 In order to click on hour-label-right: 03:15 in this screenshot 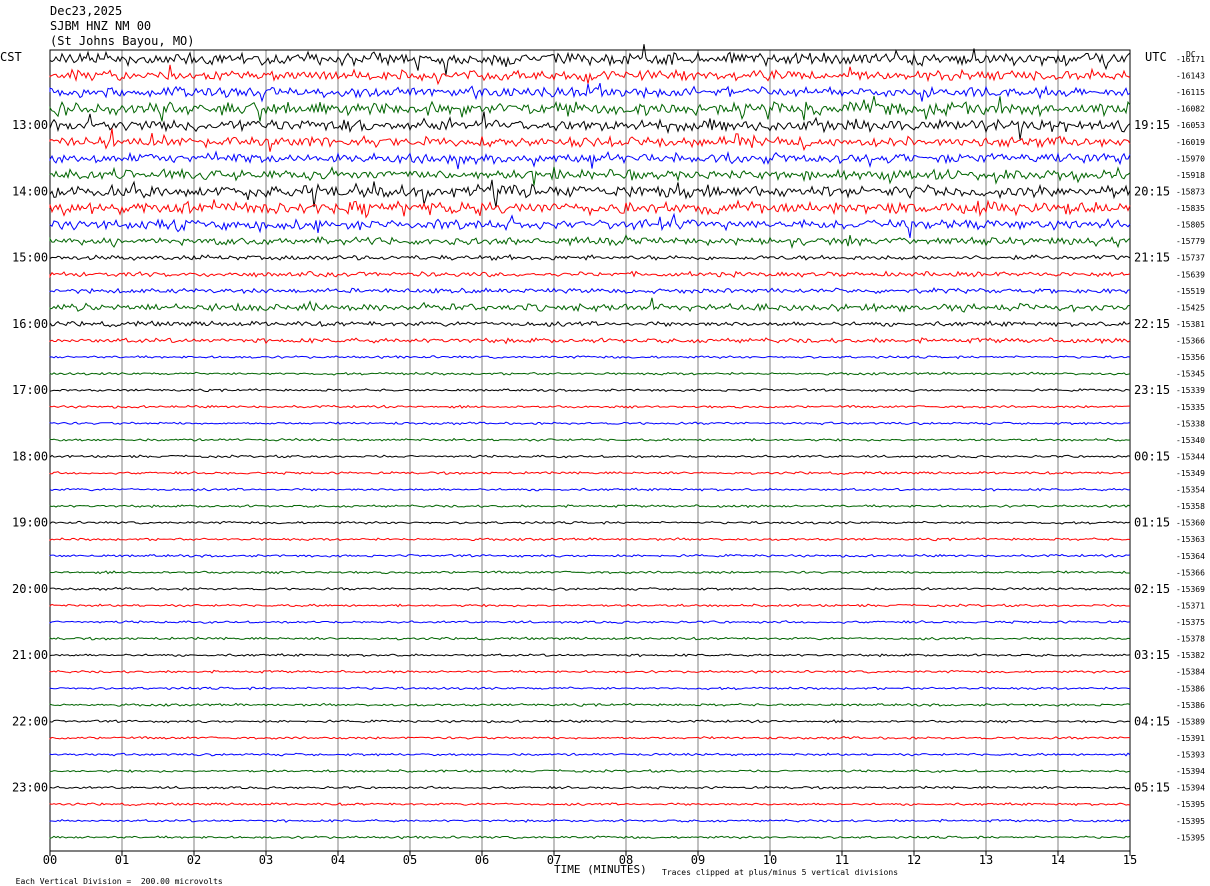, I will do `click(1152, 655)`.